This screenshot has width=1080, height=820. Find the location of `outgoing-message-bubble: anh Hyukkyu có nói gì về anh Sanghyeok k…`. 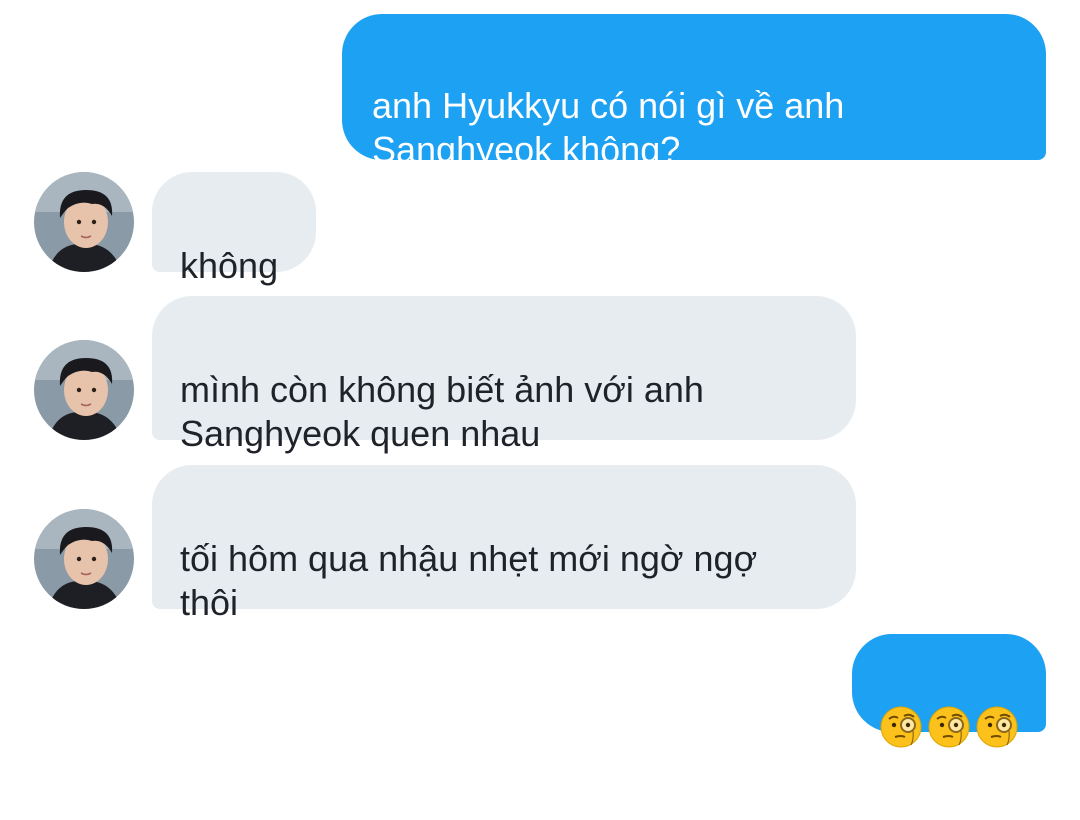

outgoing-message-bubble: anh Hyukkyu có nói gì về anh Sanghyeok k… is located at coordinates (694, 92).